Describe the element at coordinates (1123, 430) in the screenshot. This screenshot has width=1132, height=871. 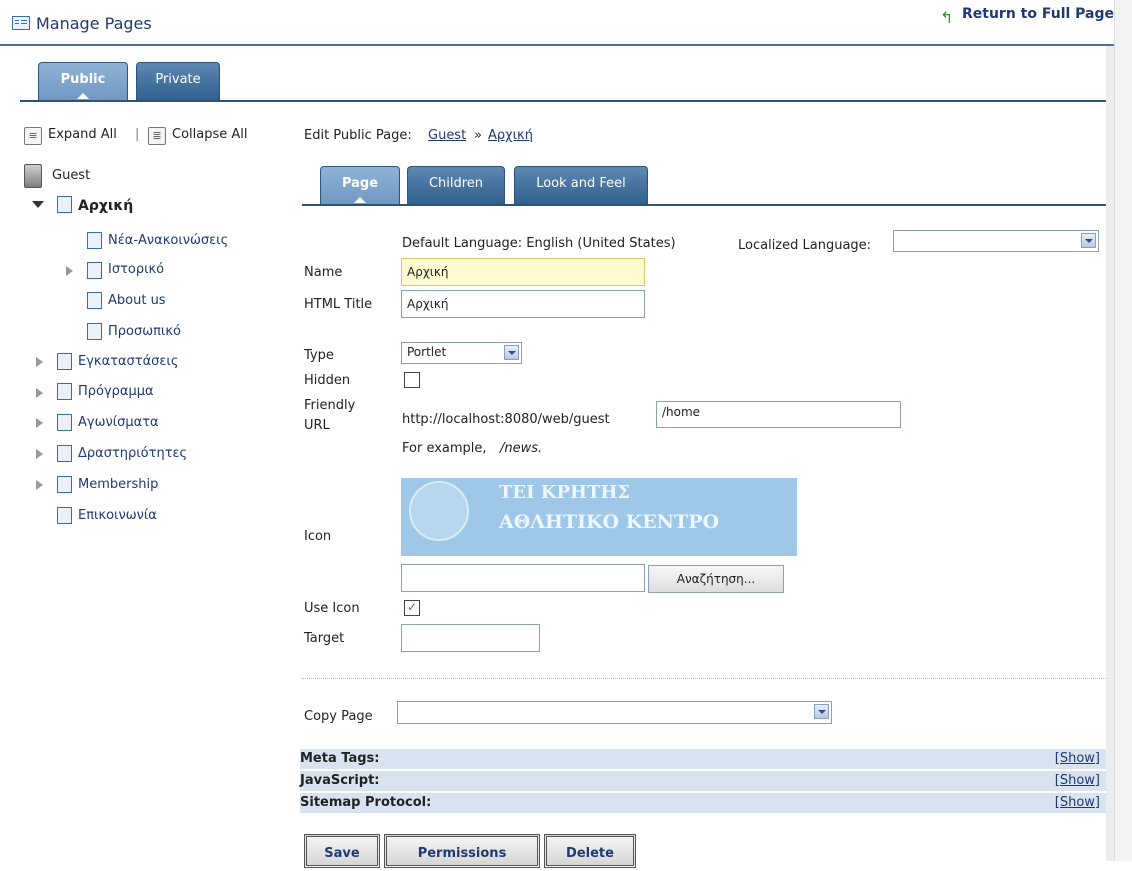
I see `vertical-scrollbar` at that location.